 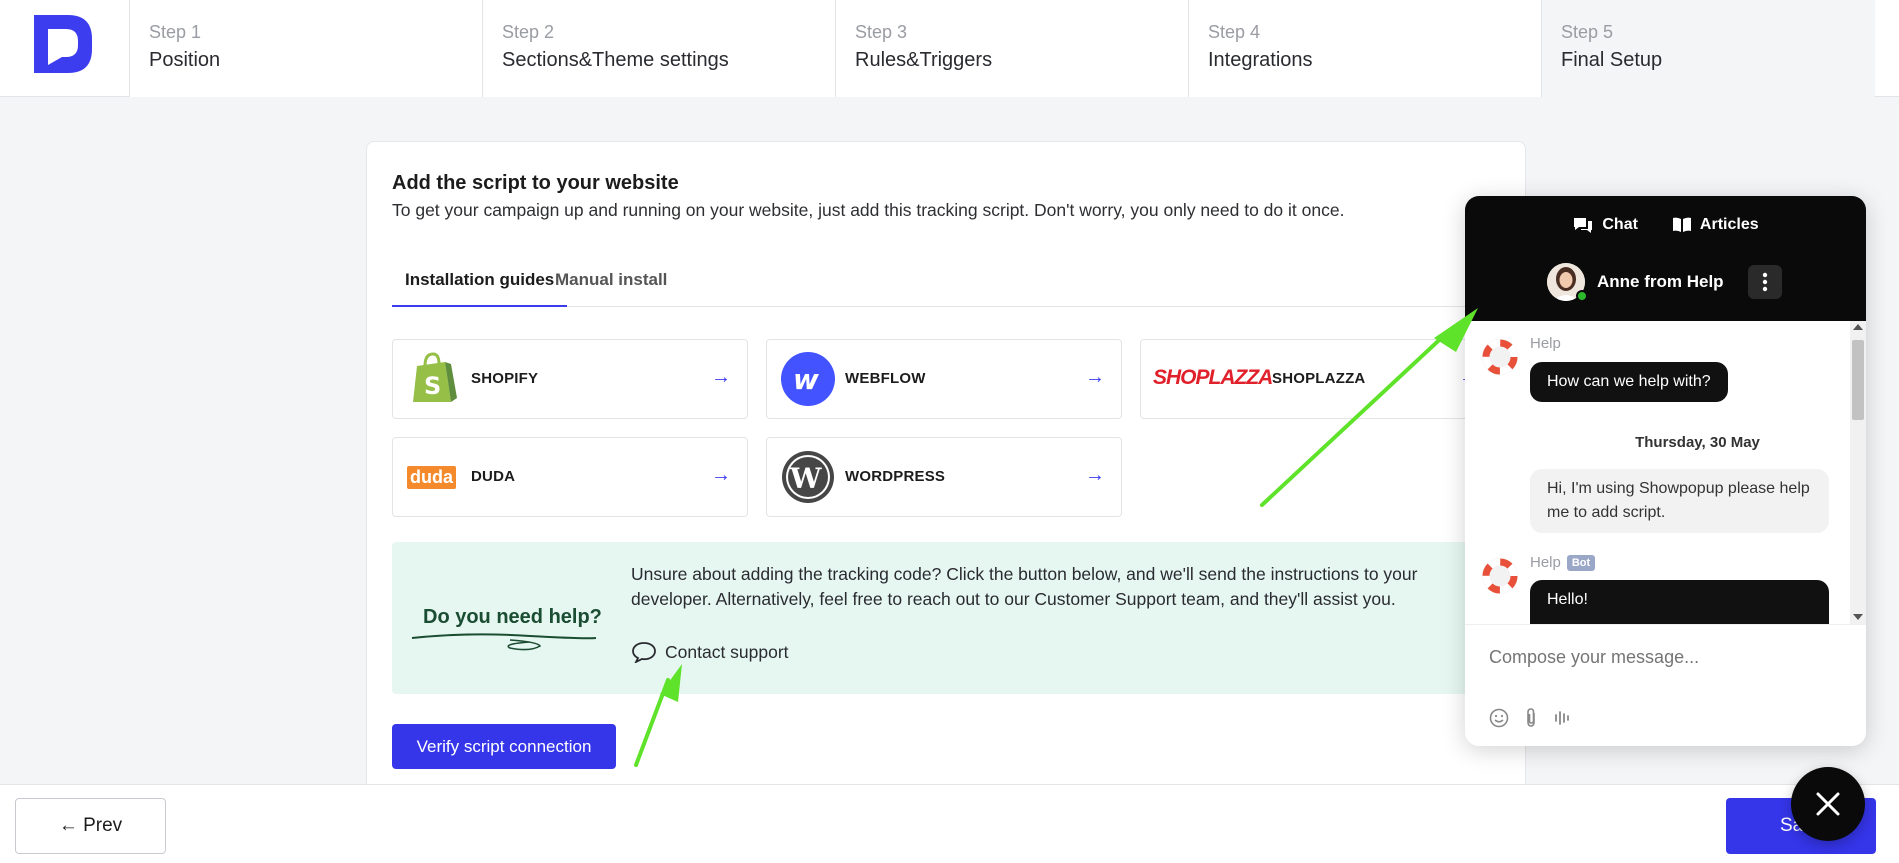 I want to click on step-number: Step 2, so click(x=528, y=32).